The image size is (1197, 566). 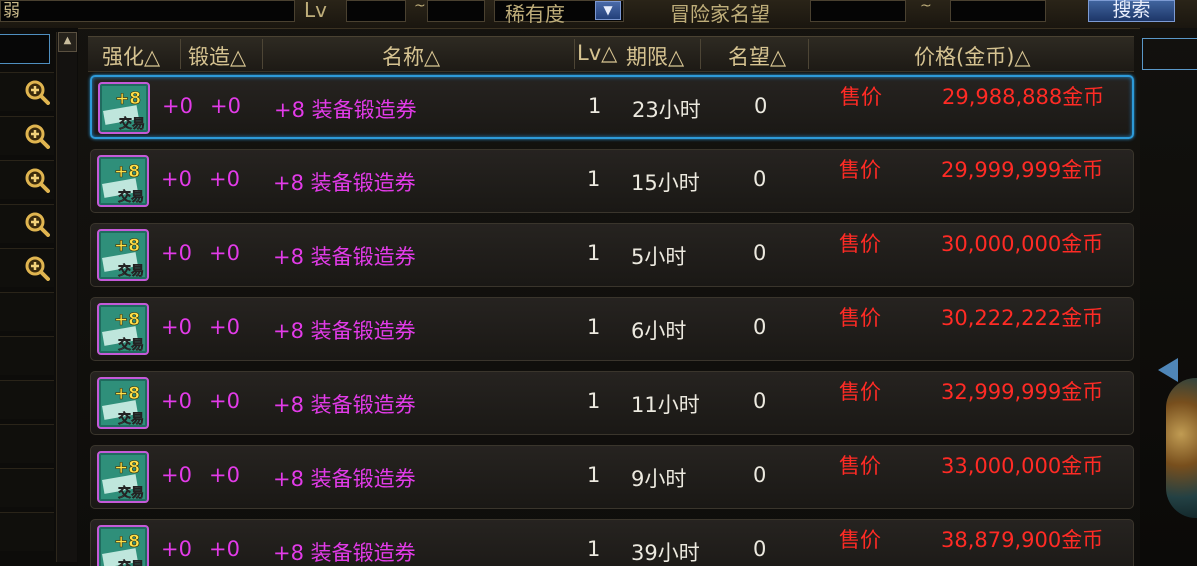 What do you see at coordinates (1168, 297) in the screenshot?
I see `right-side-panel` at bounding box center [1168, 297].